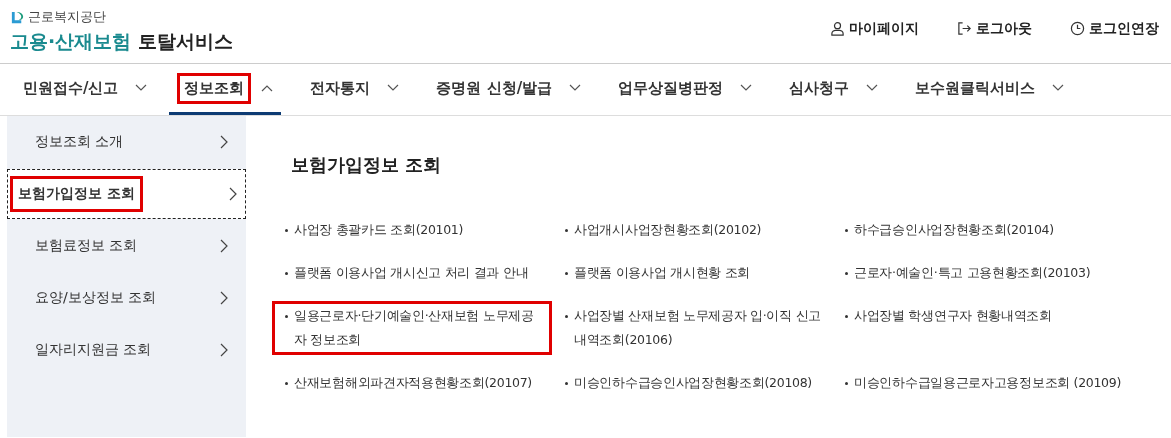  I want to click on sidebar-label: 보험가입정보 조회, so click(76, 194).